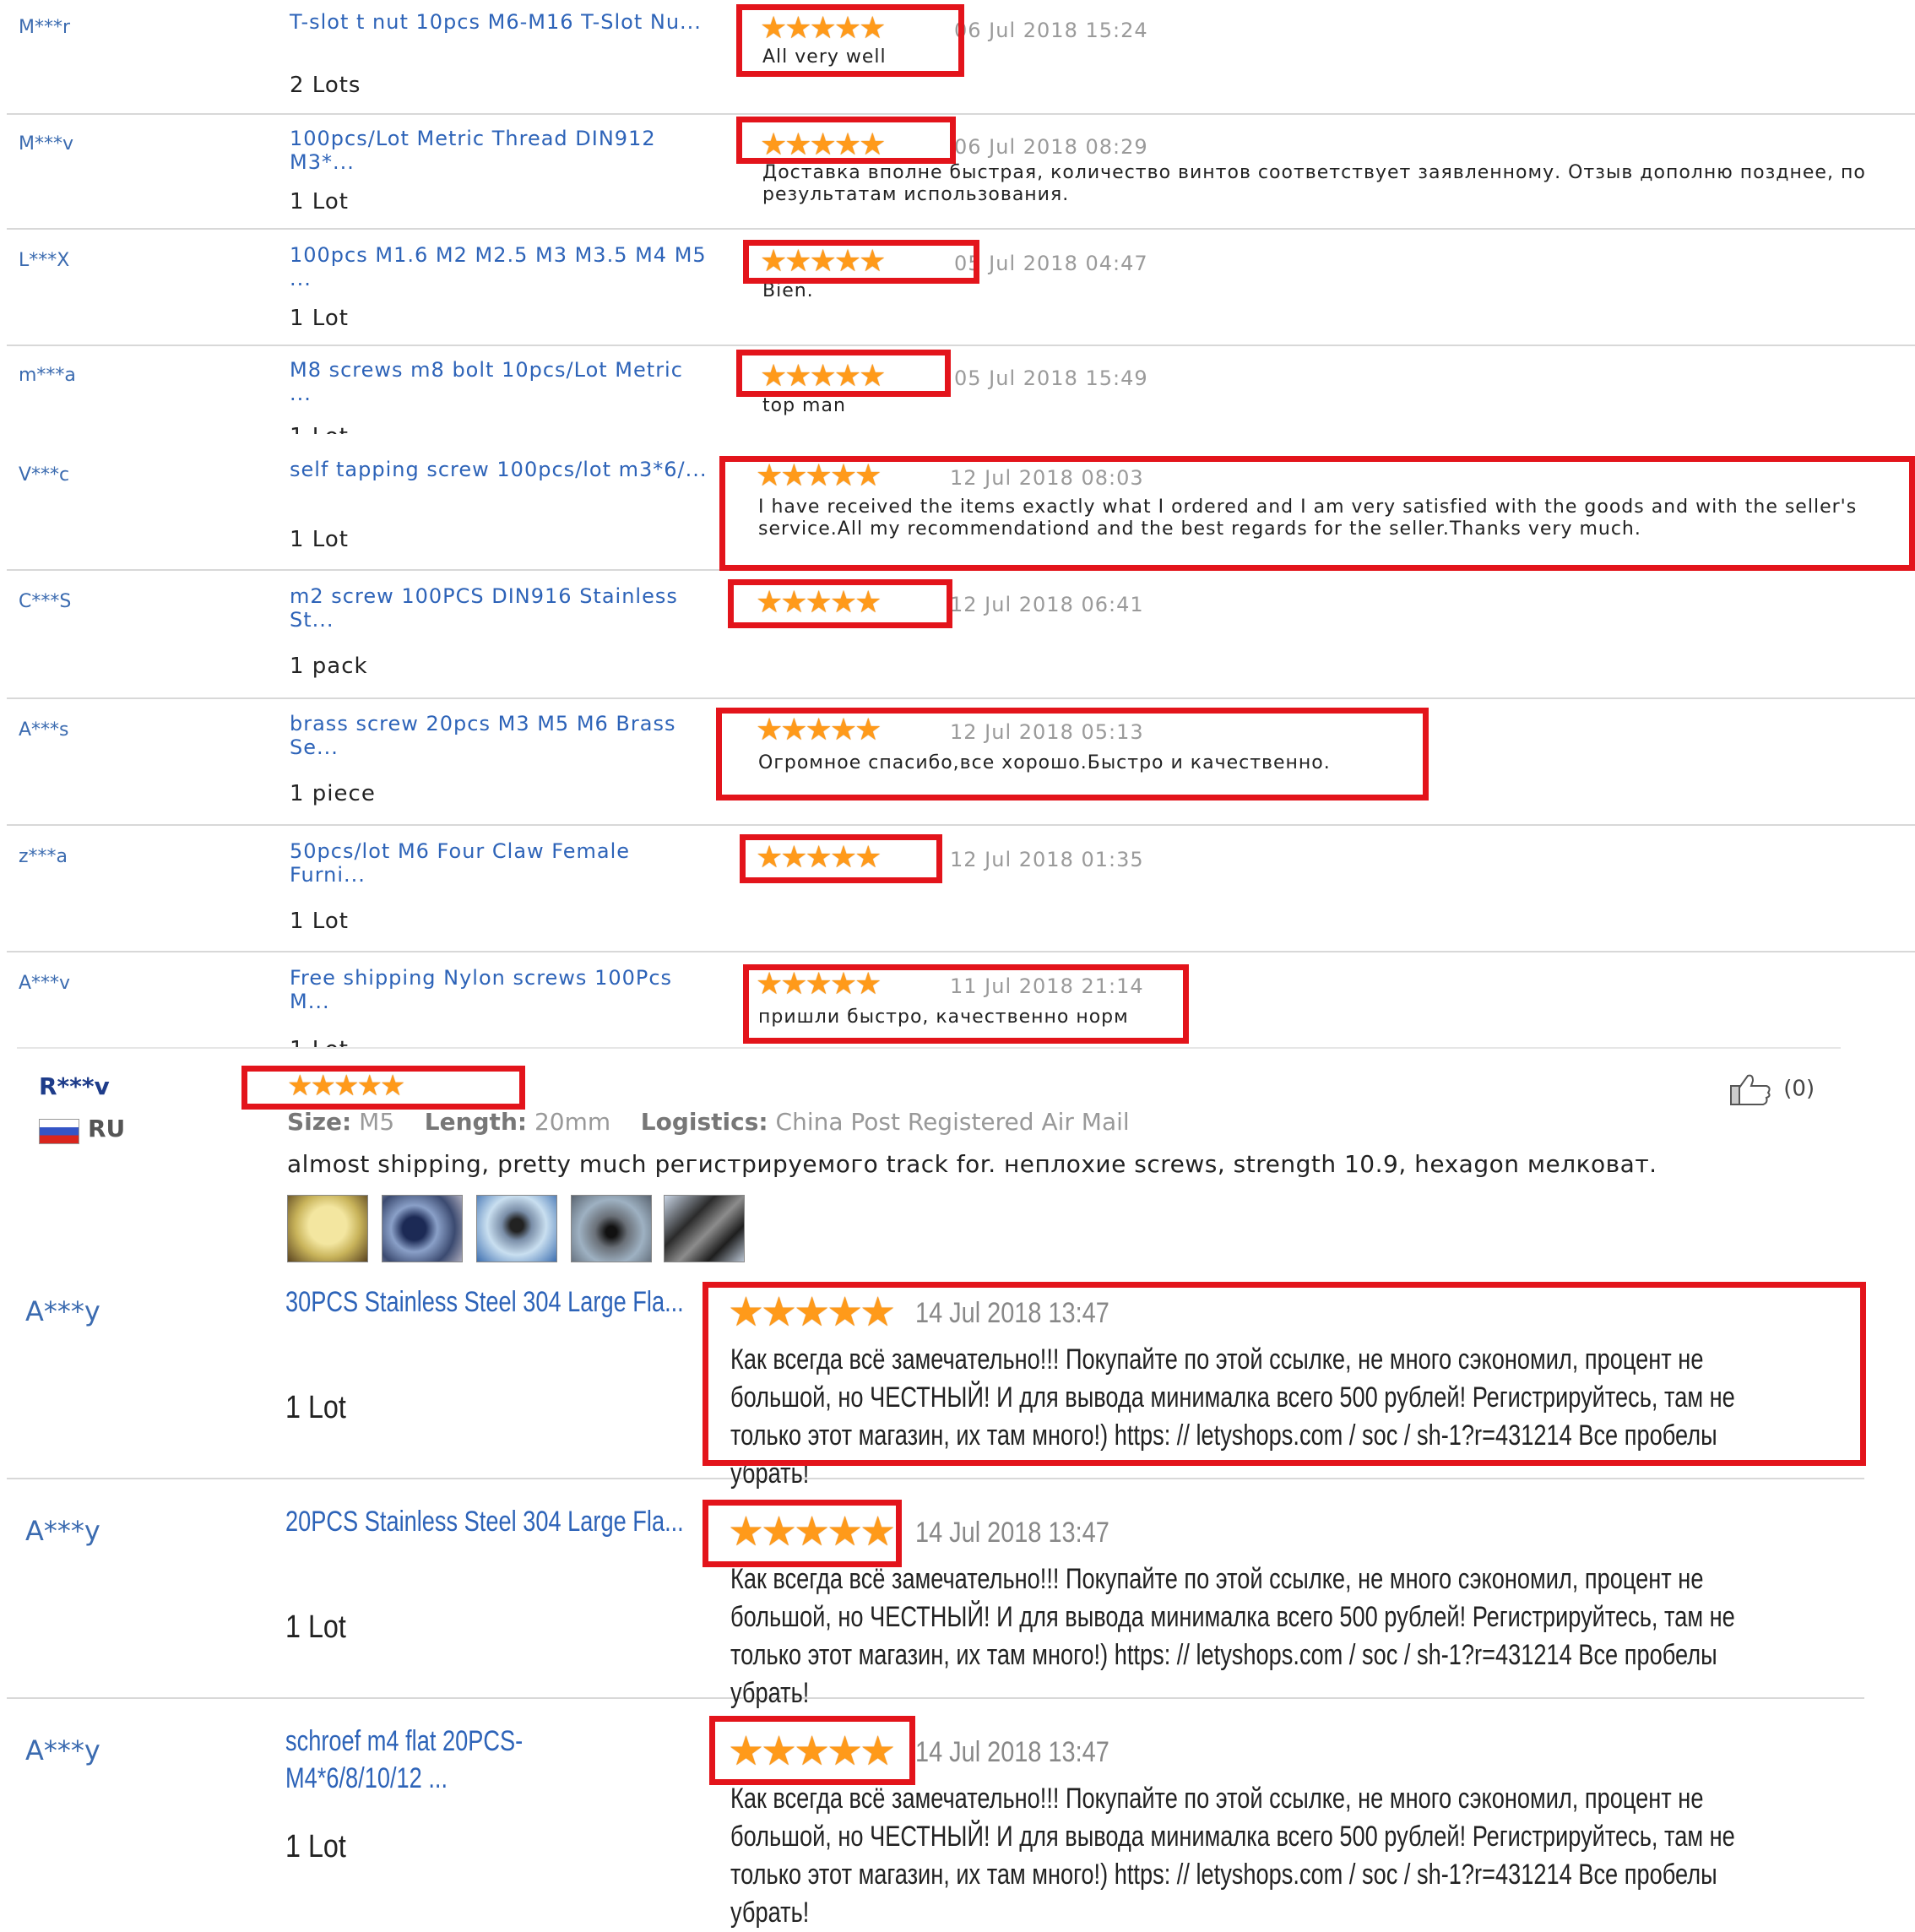  Describe the element at coordinates (1751, 1089) in the screenshot. I see `thumbs-up-icon` at that location.